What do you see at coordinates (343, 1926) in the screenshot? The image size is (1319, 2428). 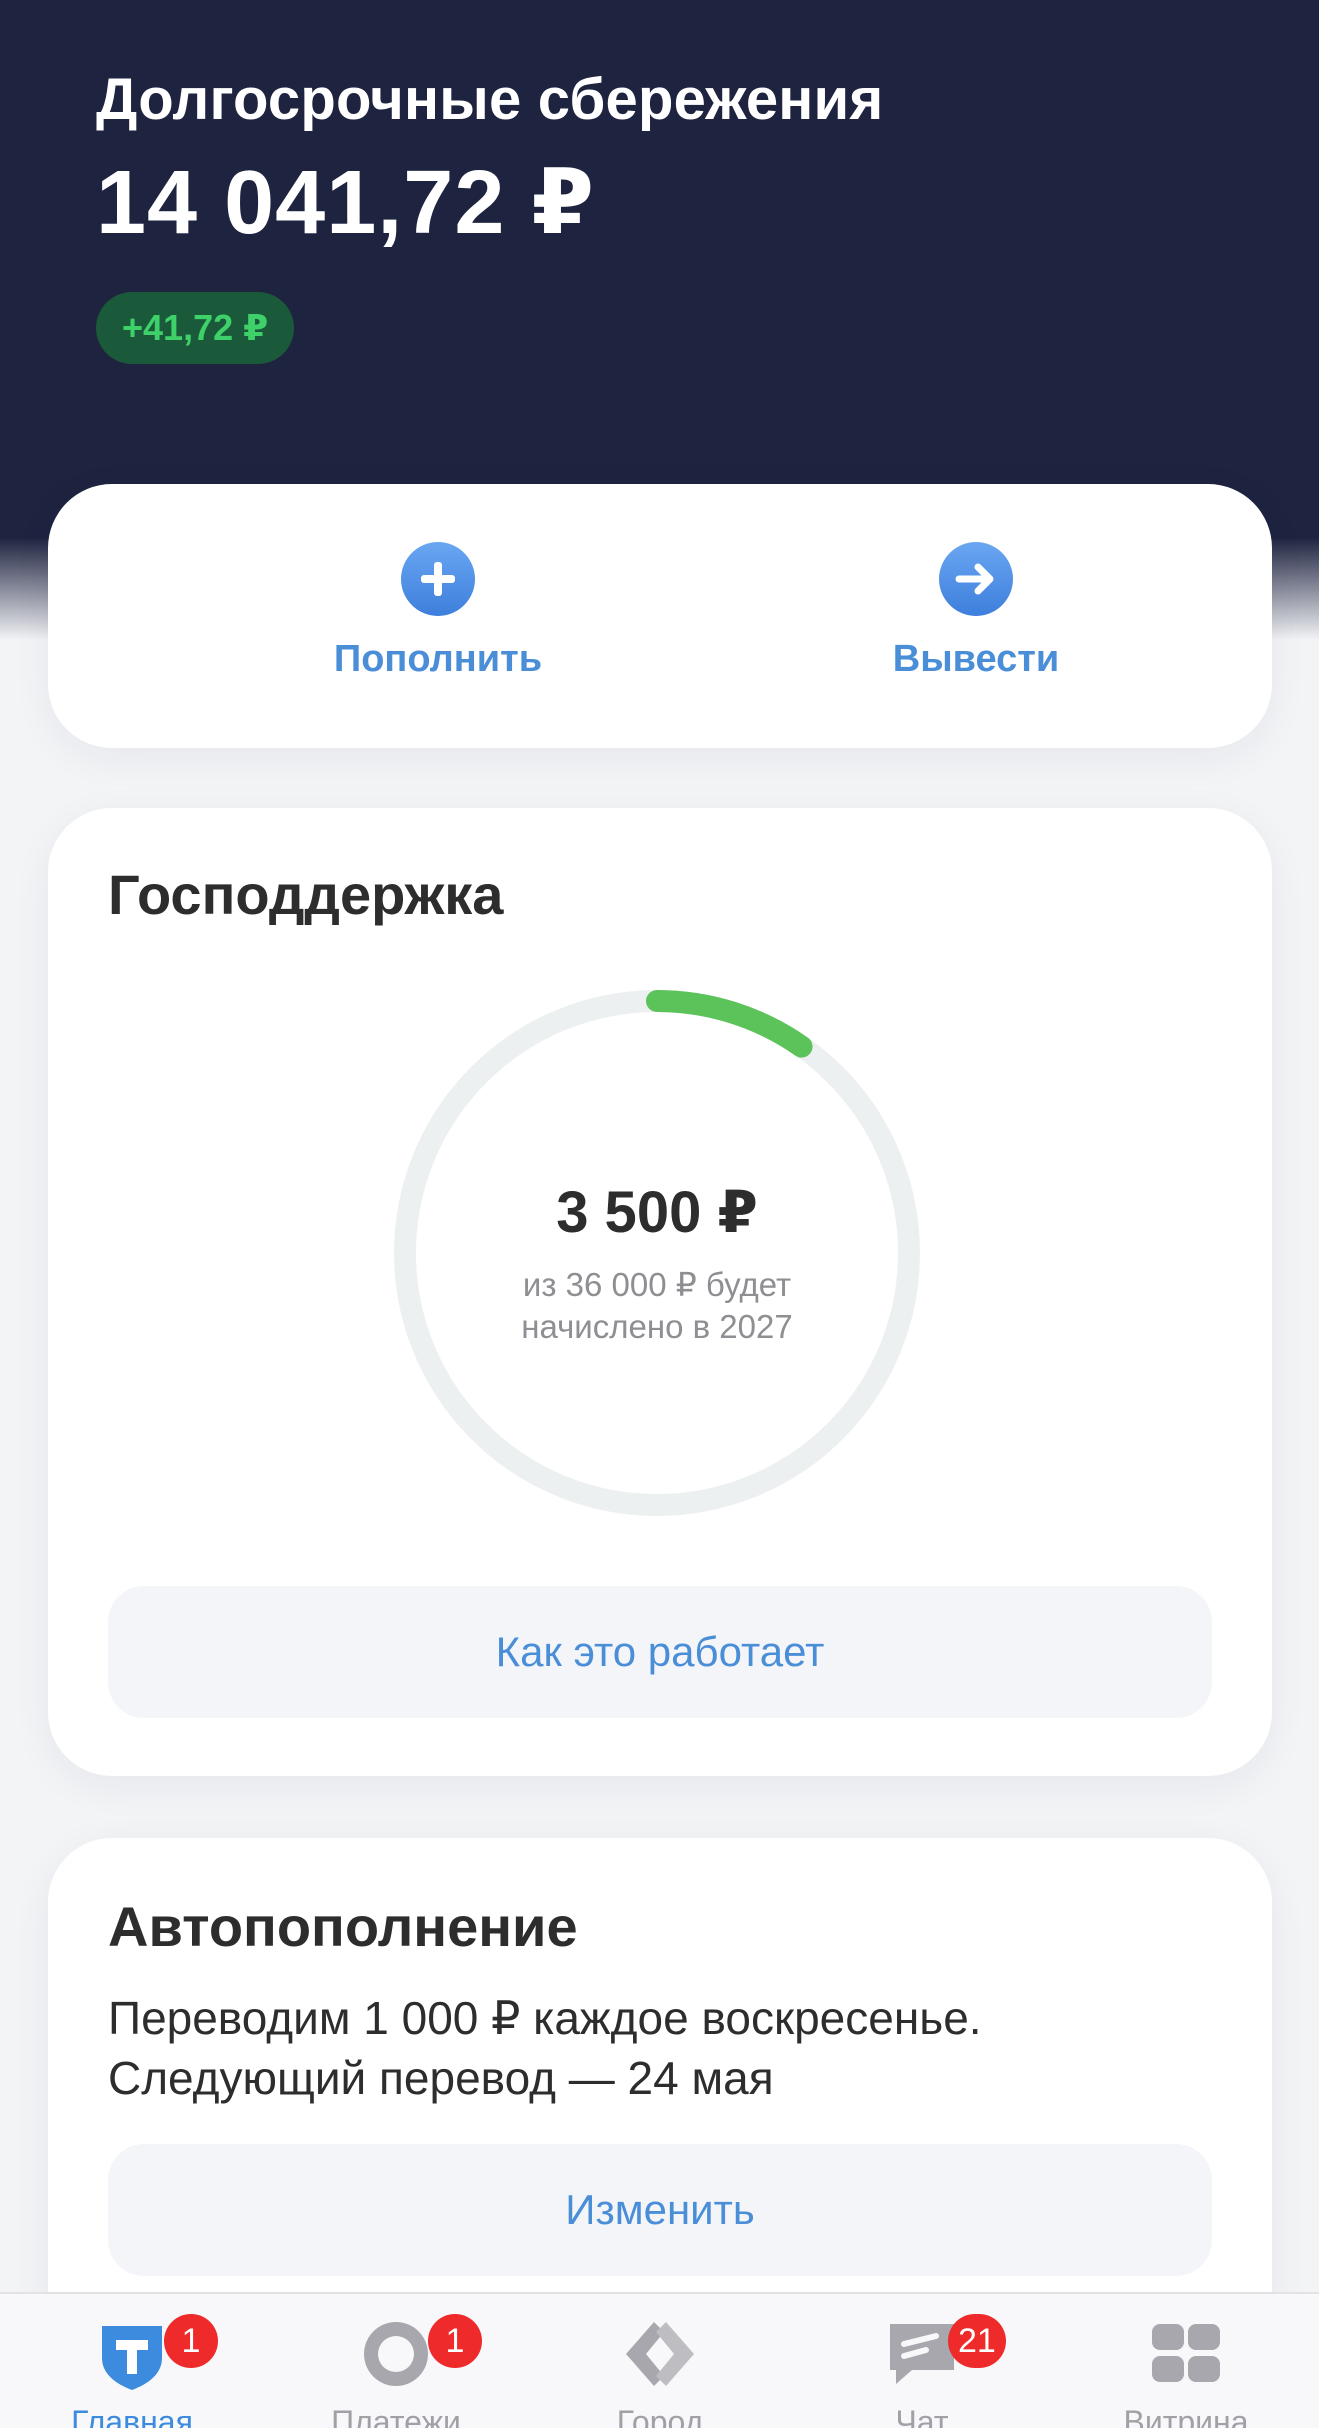 I see `auto-topup-title: Автопополнение` at bounding box center [343, 1926].